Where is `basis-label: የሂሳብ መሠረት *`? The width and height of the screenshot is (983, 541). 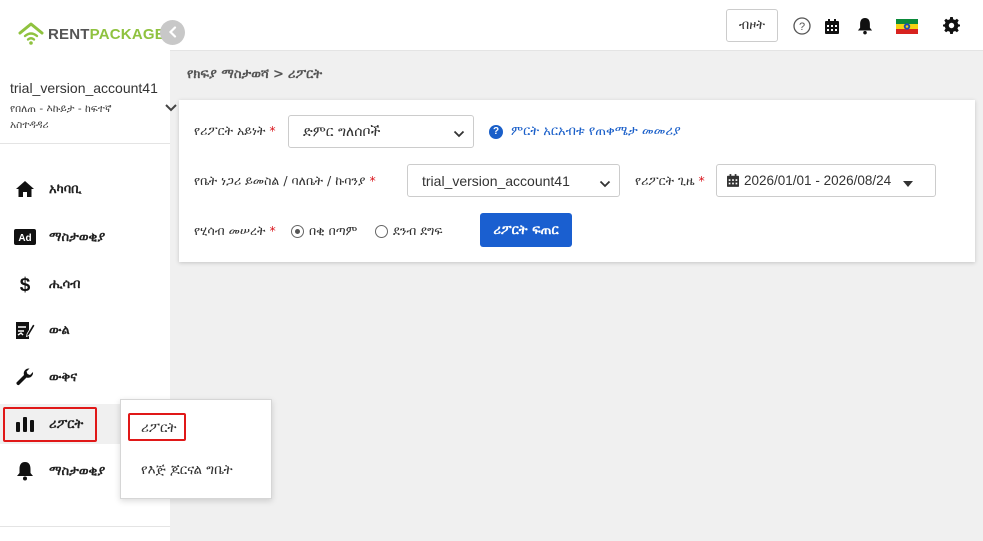
basis-label: የሂሳብ መሠረት * is located at coordinates (235, 231).